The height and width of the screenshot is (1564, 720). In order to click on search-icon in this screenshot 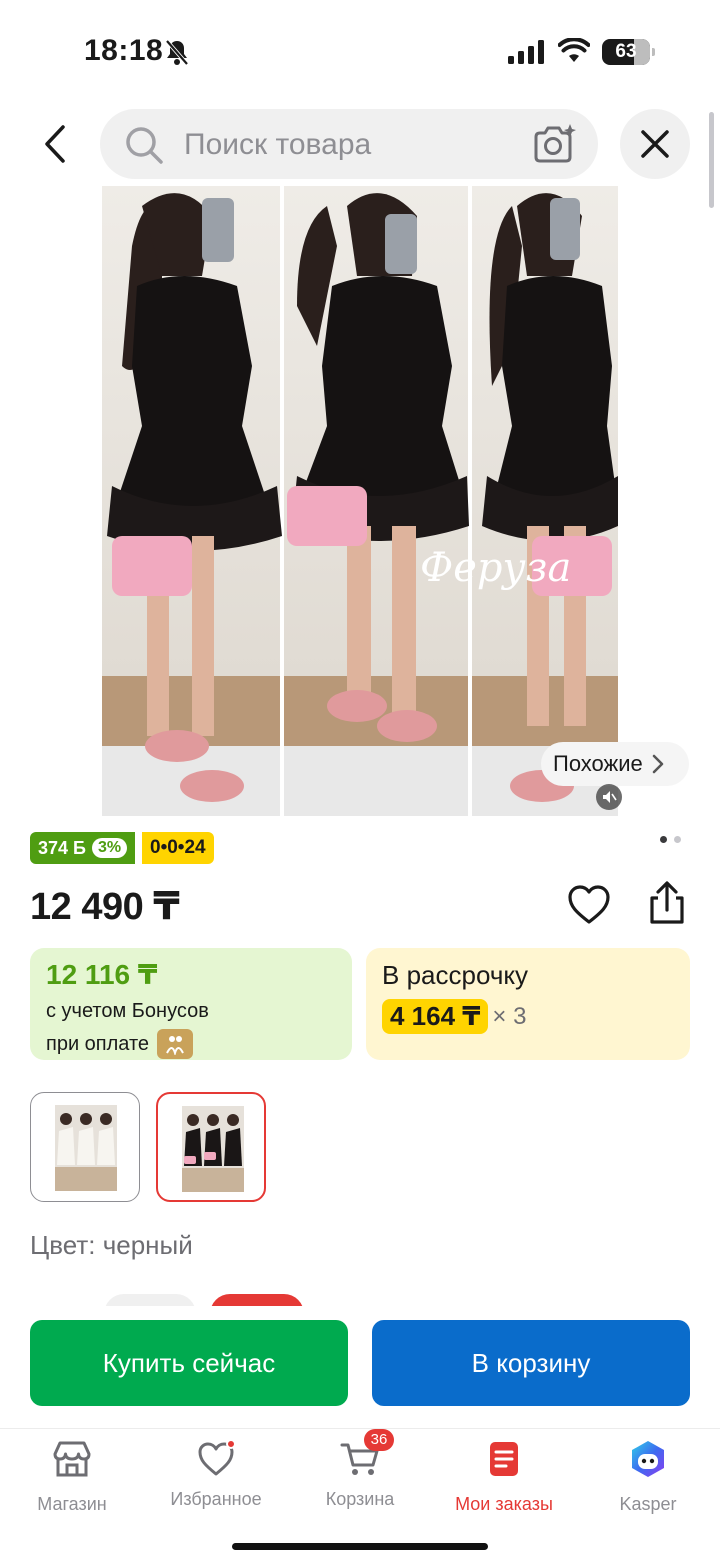, I will do `click(144, 145)`.